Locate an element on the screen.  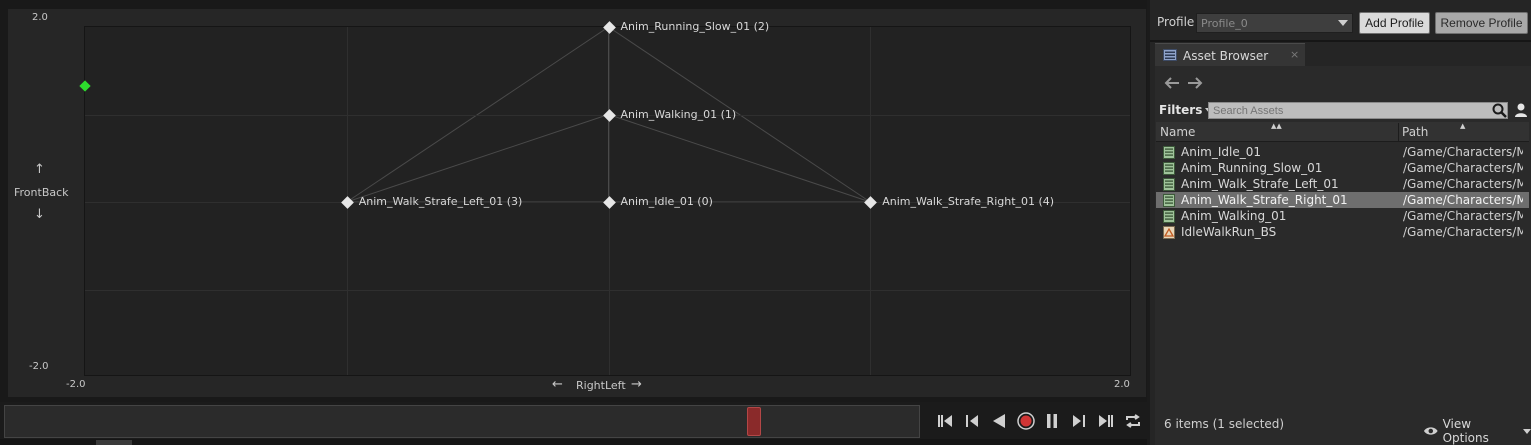
asset-row: Anim_Walking_01/Game/Characters/Mi: is located at coordinates (1342, 216).